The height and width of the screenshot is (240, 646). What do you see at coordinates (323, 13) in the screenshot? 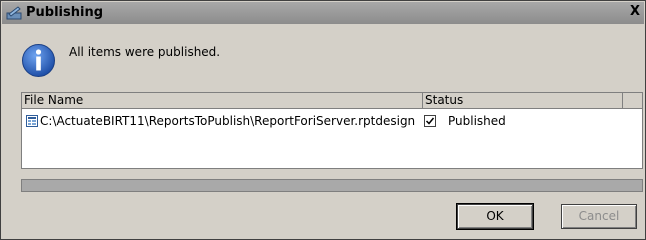
I see `title-bar: Publishing X` at bounding box center [323, 13].